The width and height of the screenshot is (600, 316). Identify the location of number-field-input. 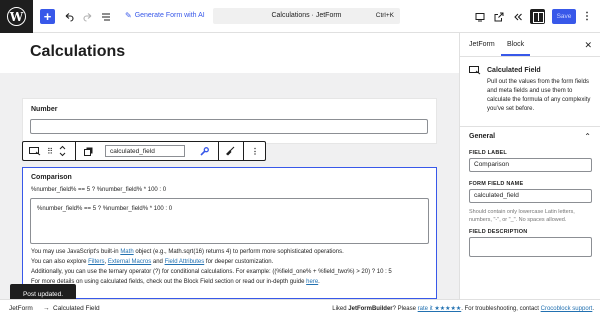
(229, 126).